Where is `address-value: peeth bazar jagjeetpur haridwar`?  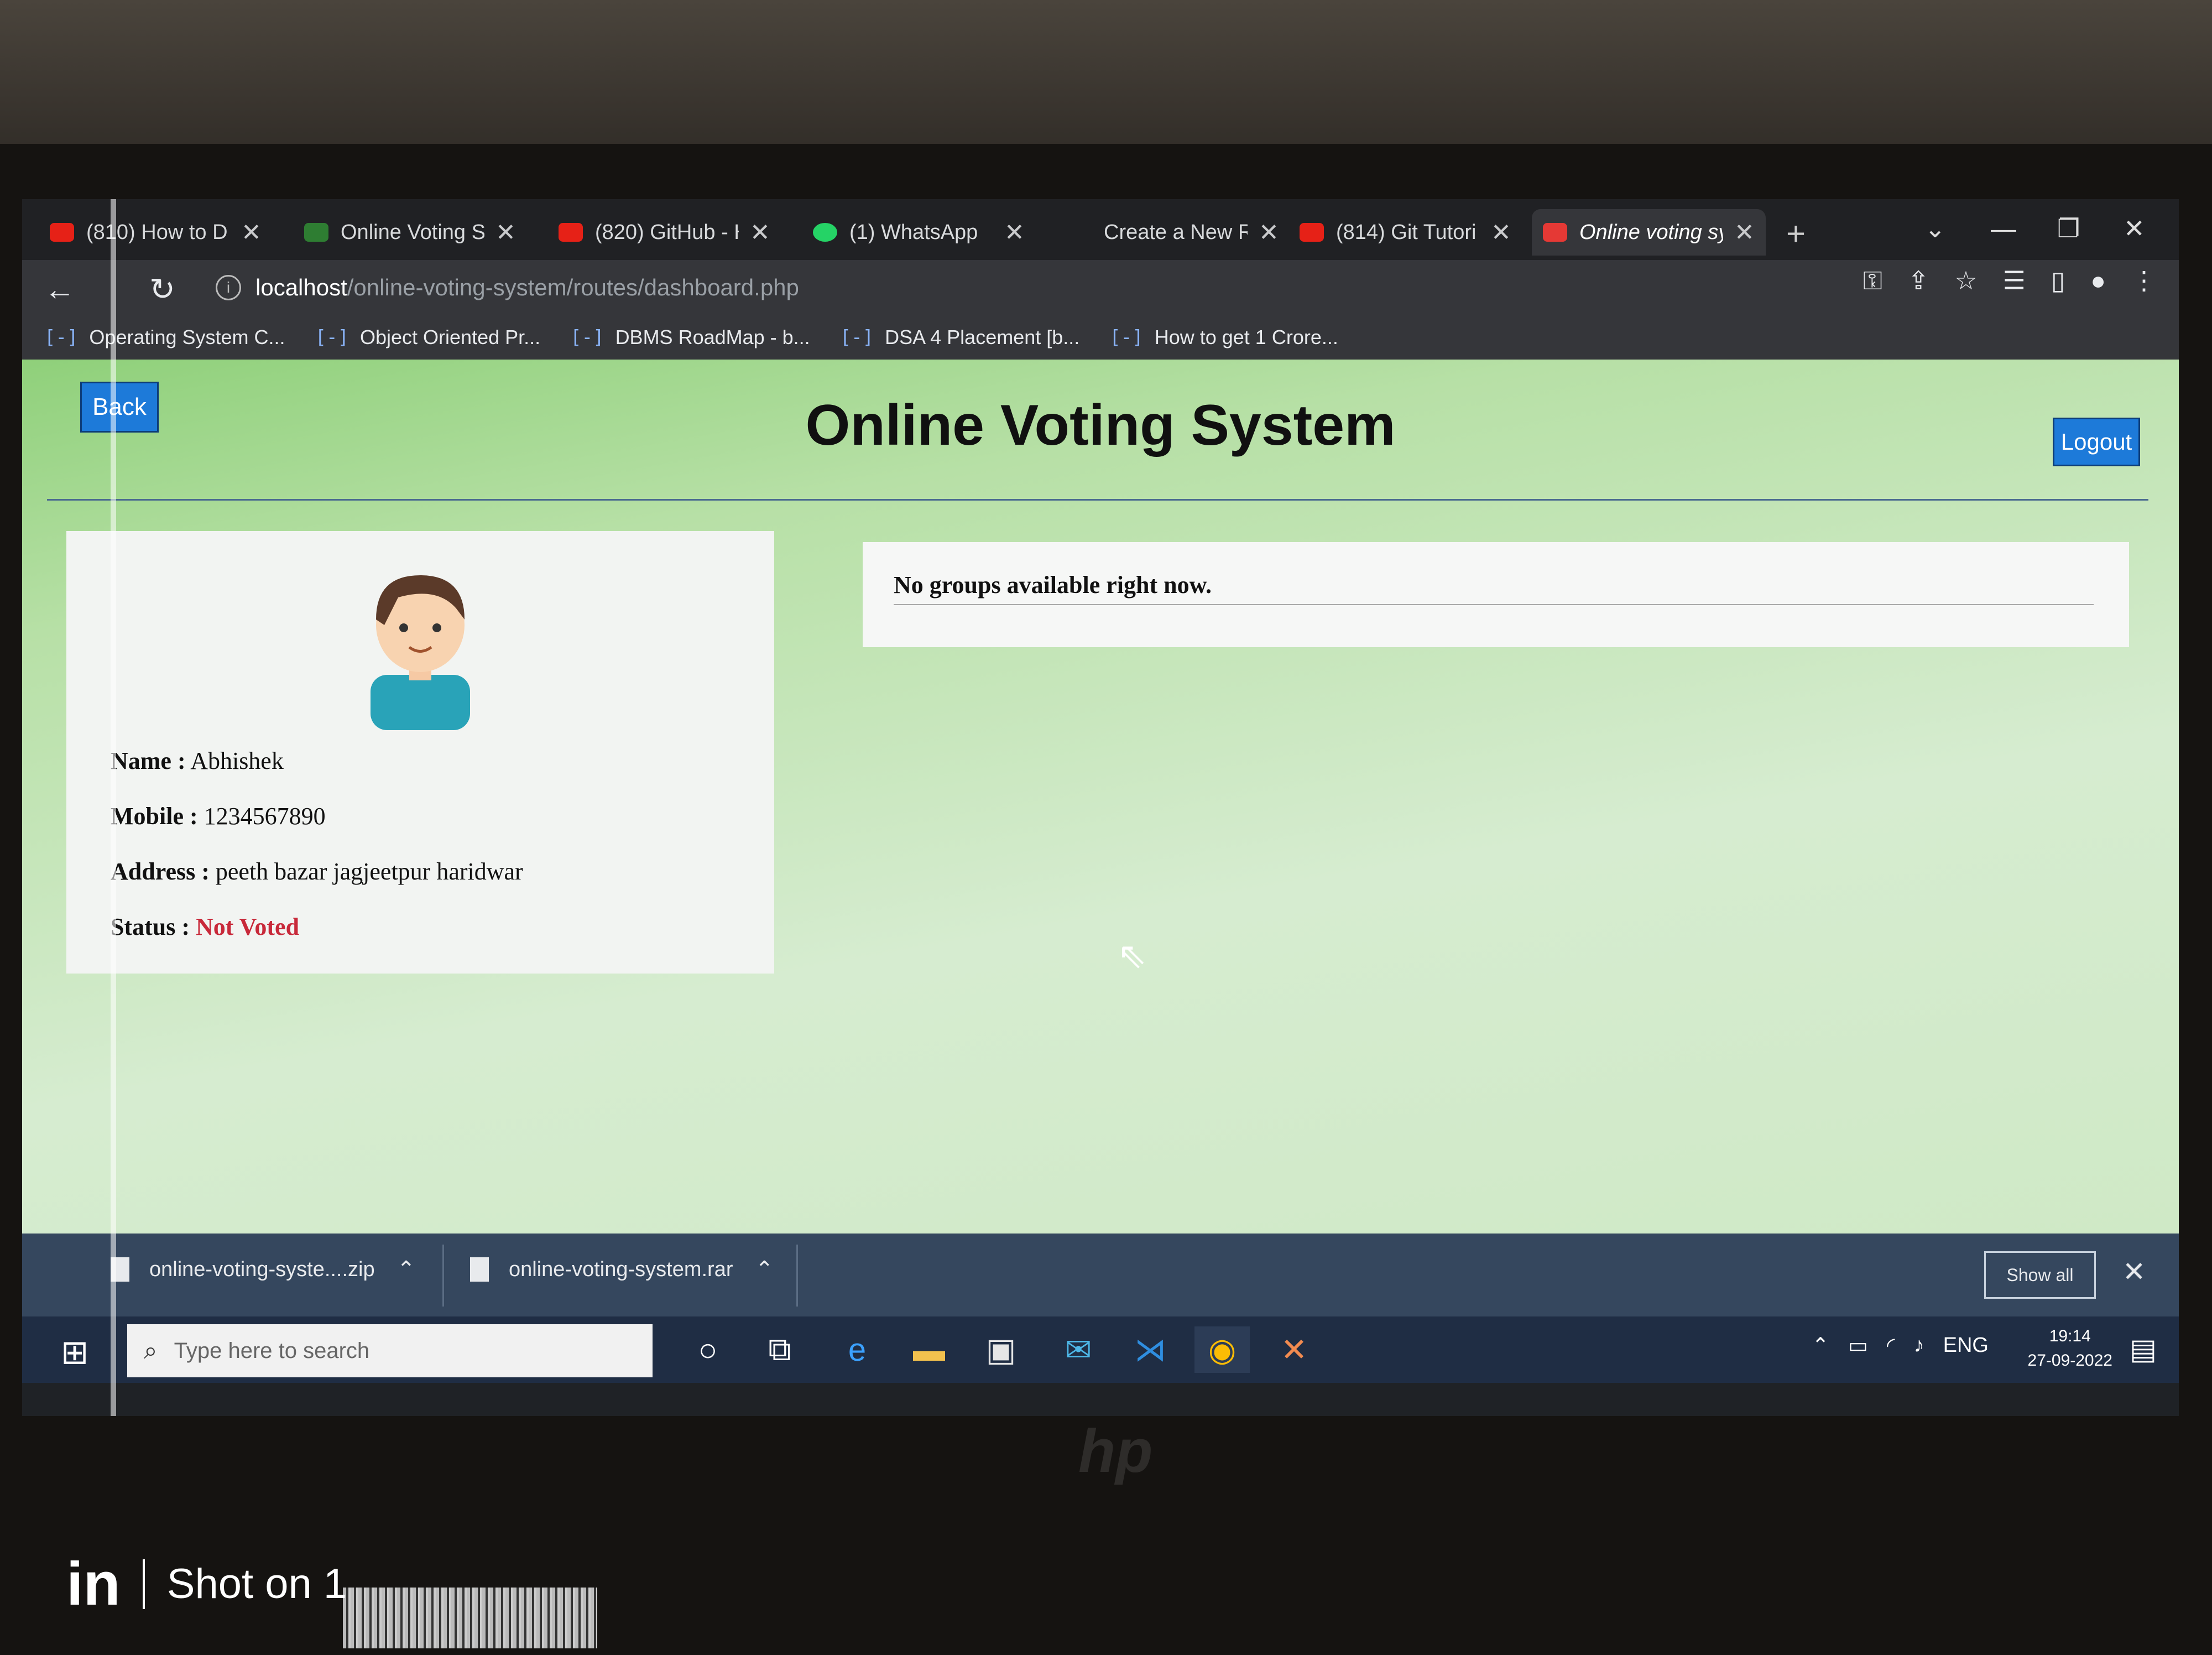 address-value: peeth bazar jagjeetpur haridwar is located at coordinates (369, 871).